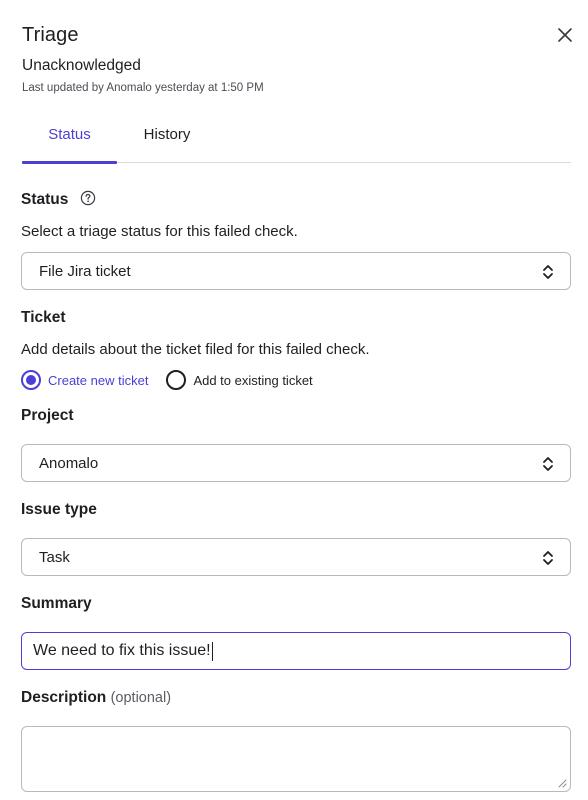 The image size is (588, 800). Describe the element at coordinates (45, 199) in the screenshot. I see `status-heading: Status` at that location.